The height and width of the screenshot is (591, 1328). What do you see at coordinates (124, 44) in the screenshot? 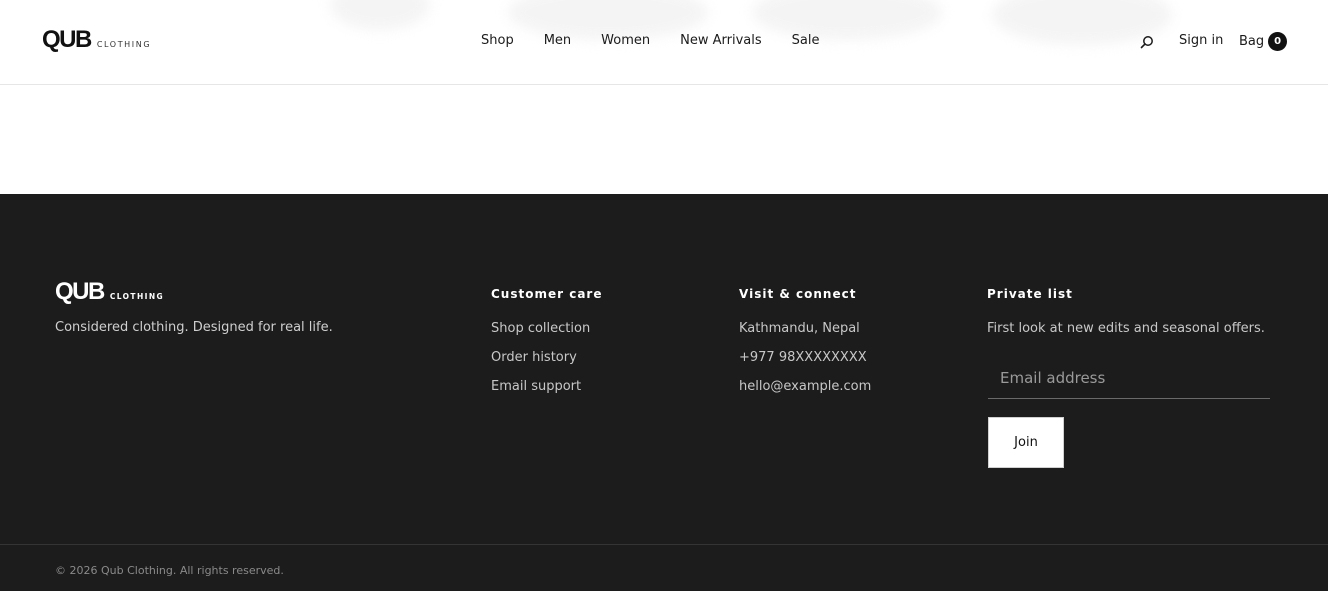
I see `logo-subtitle: CLOTHING` at bounding box center [124, 44].